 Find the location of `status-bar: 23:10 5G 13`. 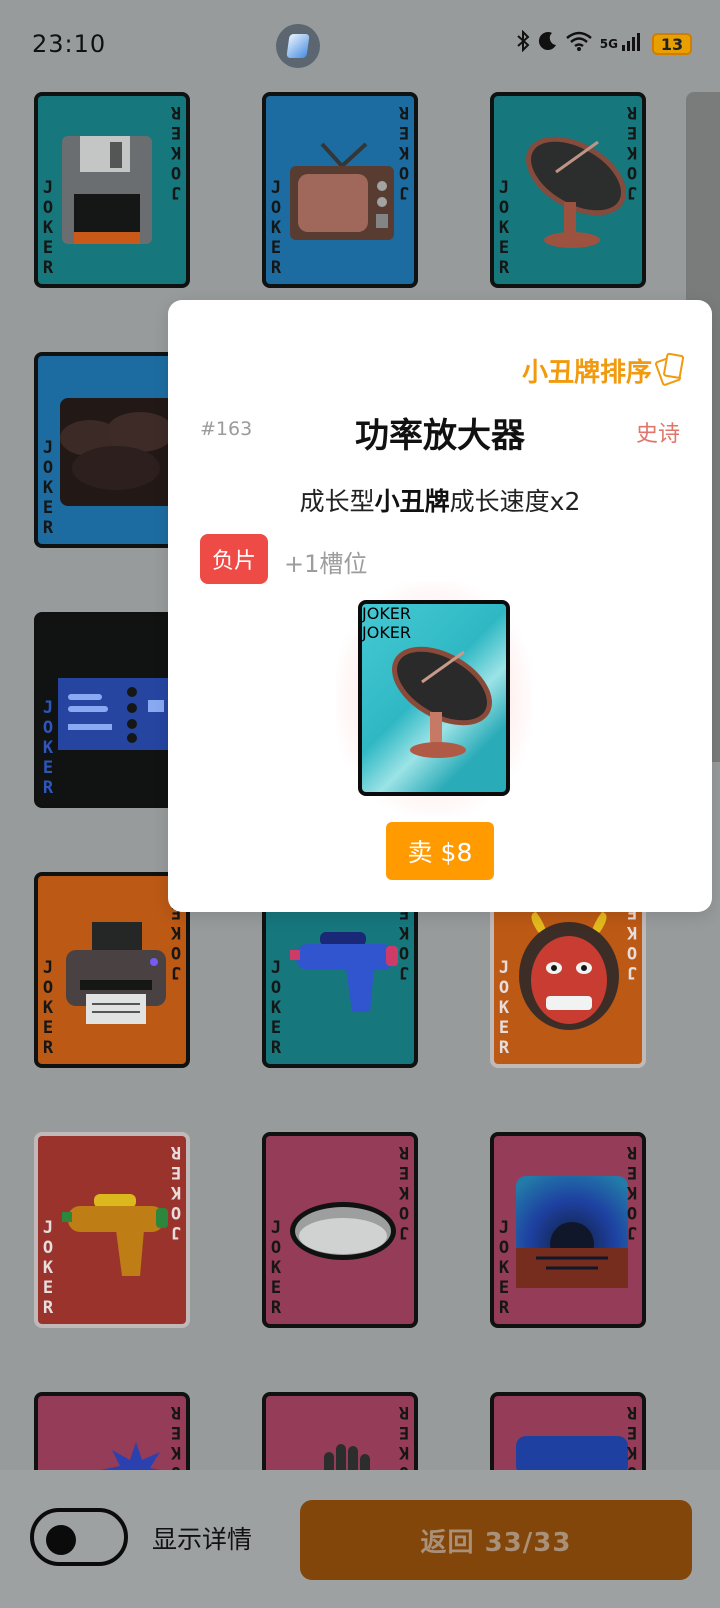

status-bar: 23:10 5G 13 is located at coordinates (360, 45).